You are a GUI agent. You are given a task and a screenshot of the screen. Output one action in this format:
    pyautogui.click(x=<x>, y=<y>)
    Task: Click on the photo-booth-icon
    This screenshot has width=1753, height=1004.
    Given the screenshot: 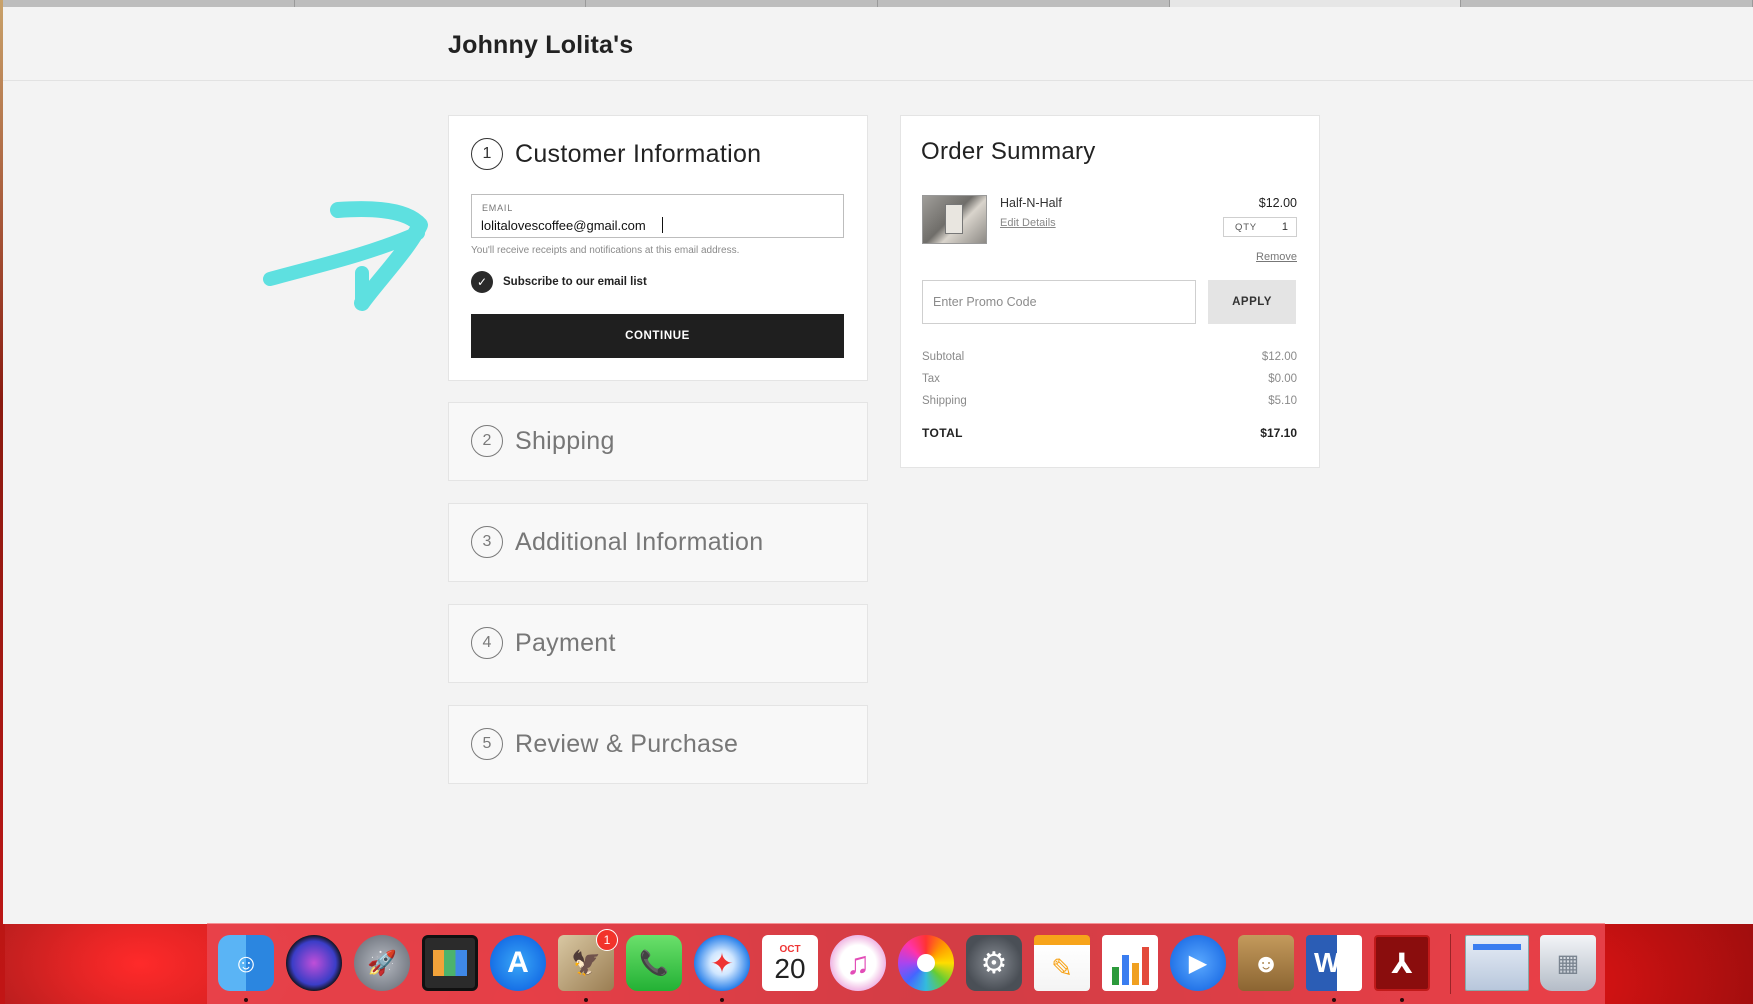 What is the action you would take?
    pyautogui.click(x=450, y=963)
    